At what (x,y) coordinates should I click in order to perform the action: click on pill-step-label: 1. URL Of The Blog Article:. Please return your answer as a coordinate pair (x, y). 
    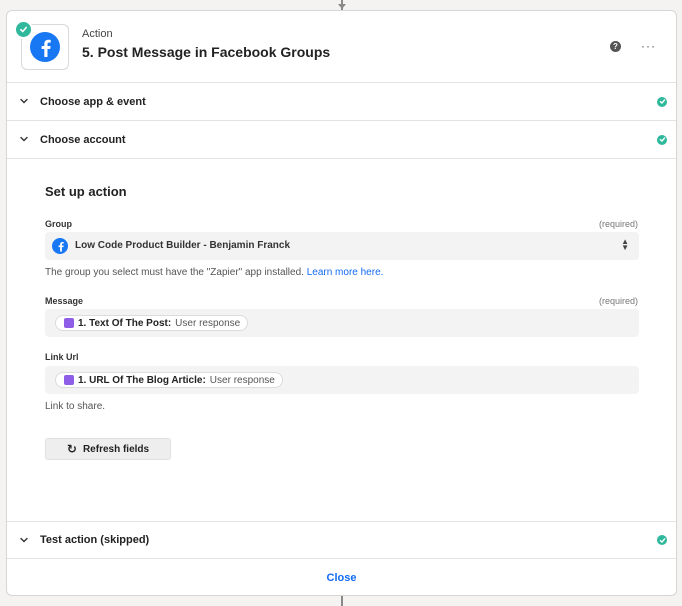
    Looking at the image, I should click on (142, 380).